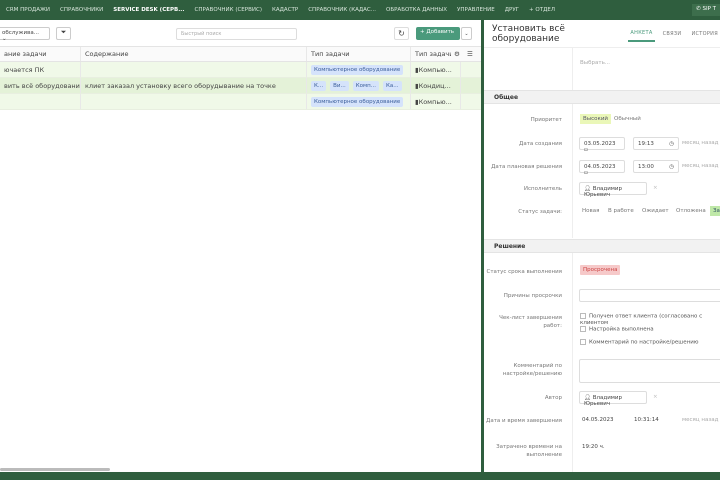 Image resolution: width=720 pixels, height=480 pixels. What do you see at coordinates (28, 10) in the screenshot?
I see `nav-crm: CRM ПРОДАЖИ` at bounding box center [28, 10].